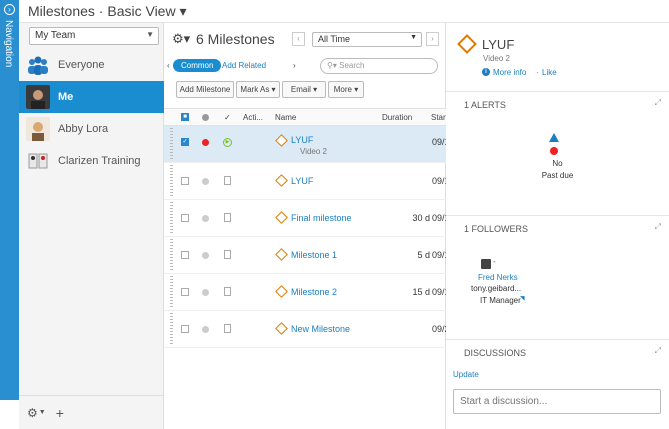 This screenshot has width=669, height=429. Describe the element at coordinates (500, 300) in the screenshot. I see `follower-role: IT Manager` at that location.